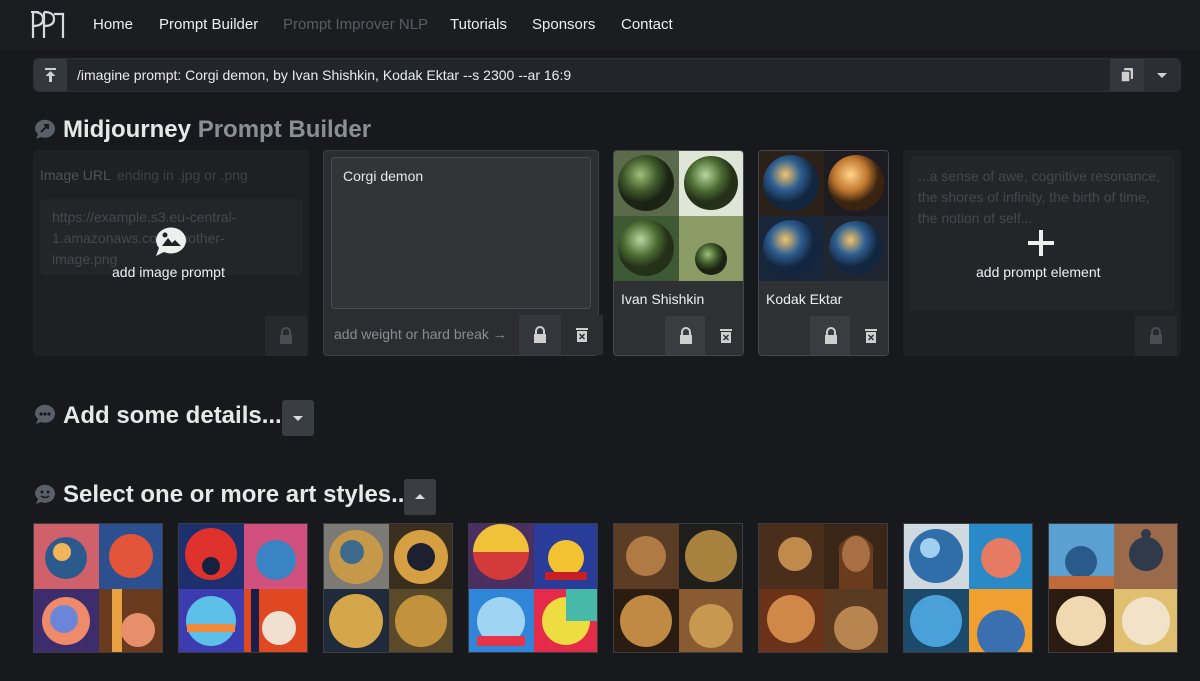 The width and height of the screenshot is (1200, 681). I want to click on element-lock-button, so click(1156, 336).